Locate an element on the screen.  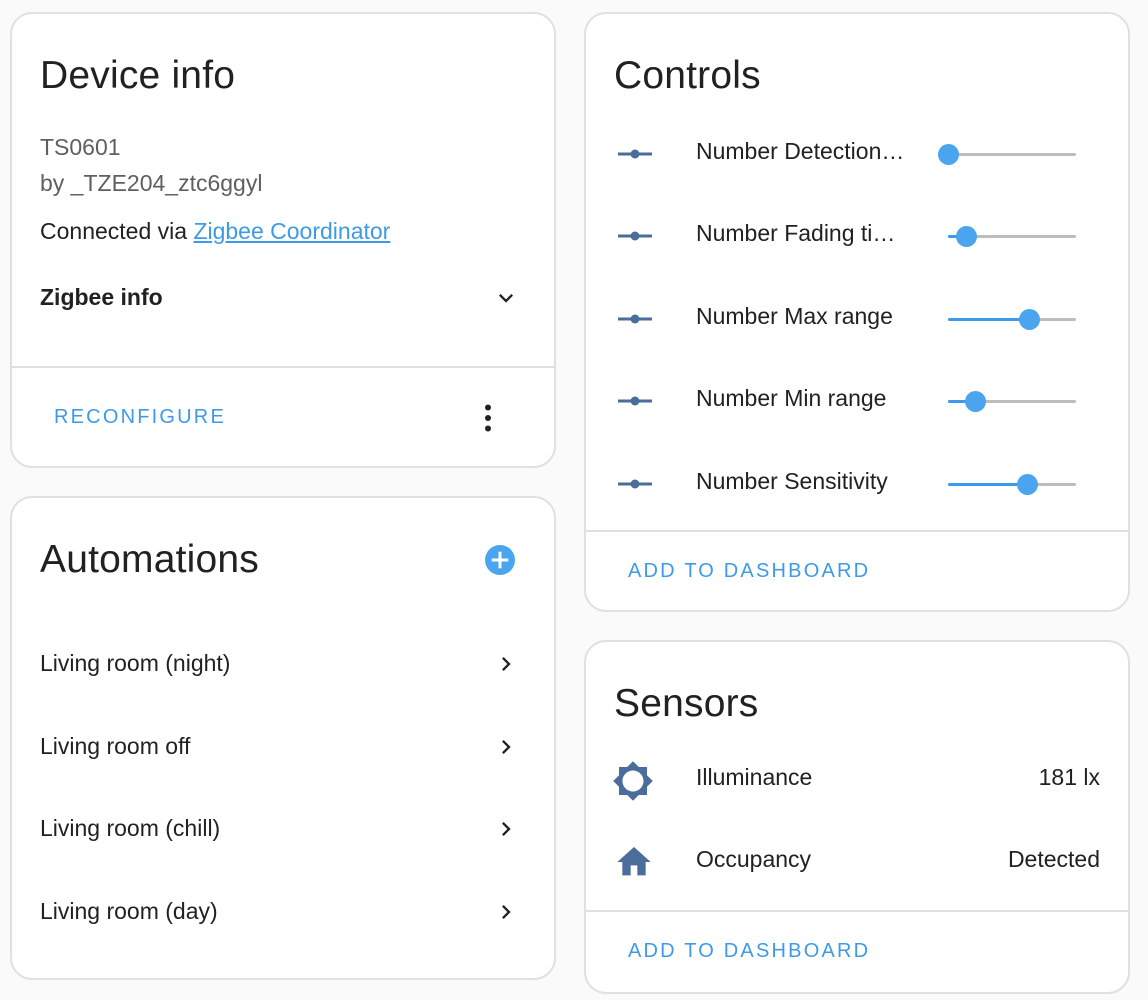
automation-item-label: Living room off is located at coordinates (115, 746).